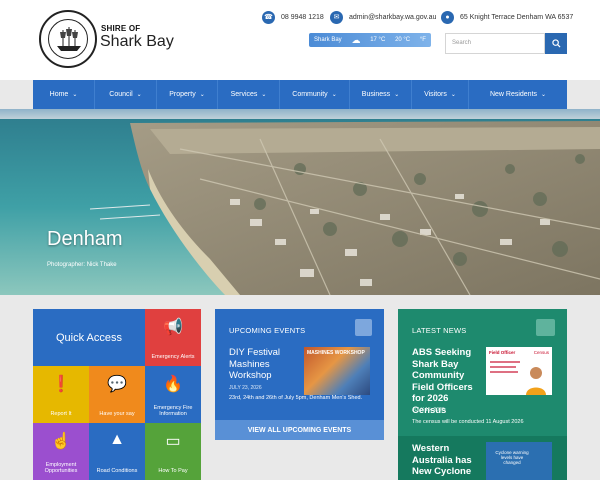  I want to click on tile-emergency-fire-information: 🔥 Emergency Fire Information, so click(173, 394).